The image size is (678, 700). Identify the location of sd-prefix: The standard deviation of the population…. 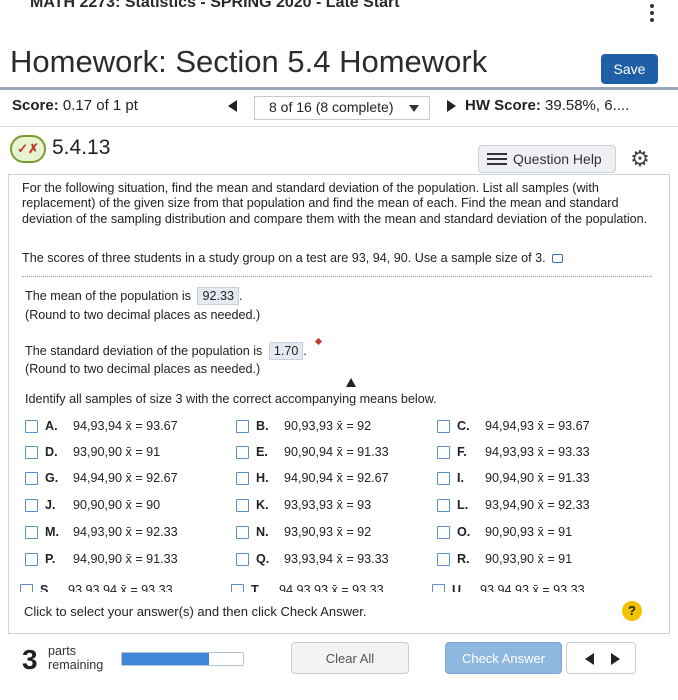
(144, 351).